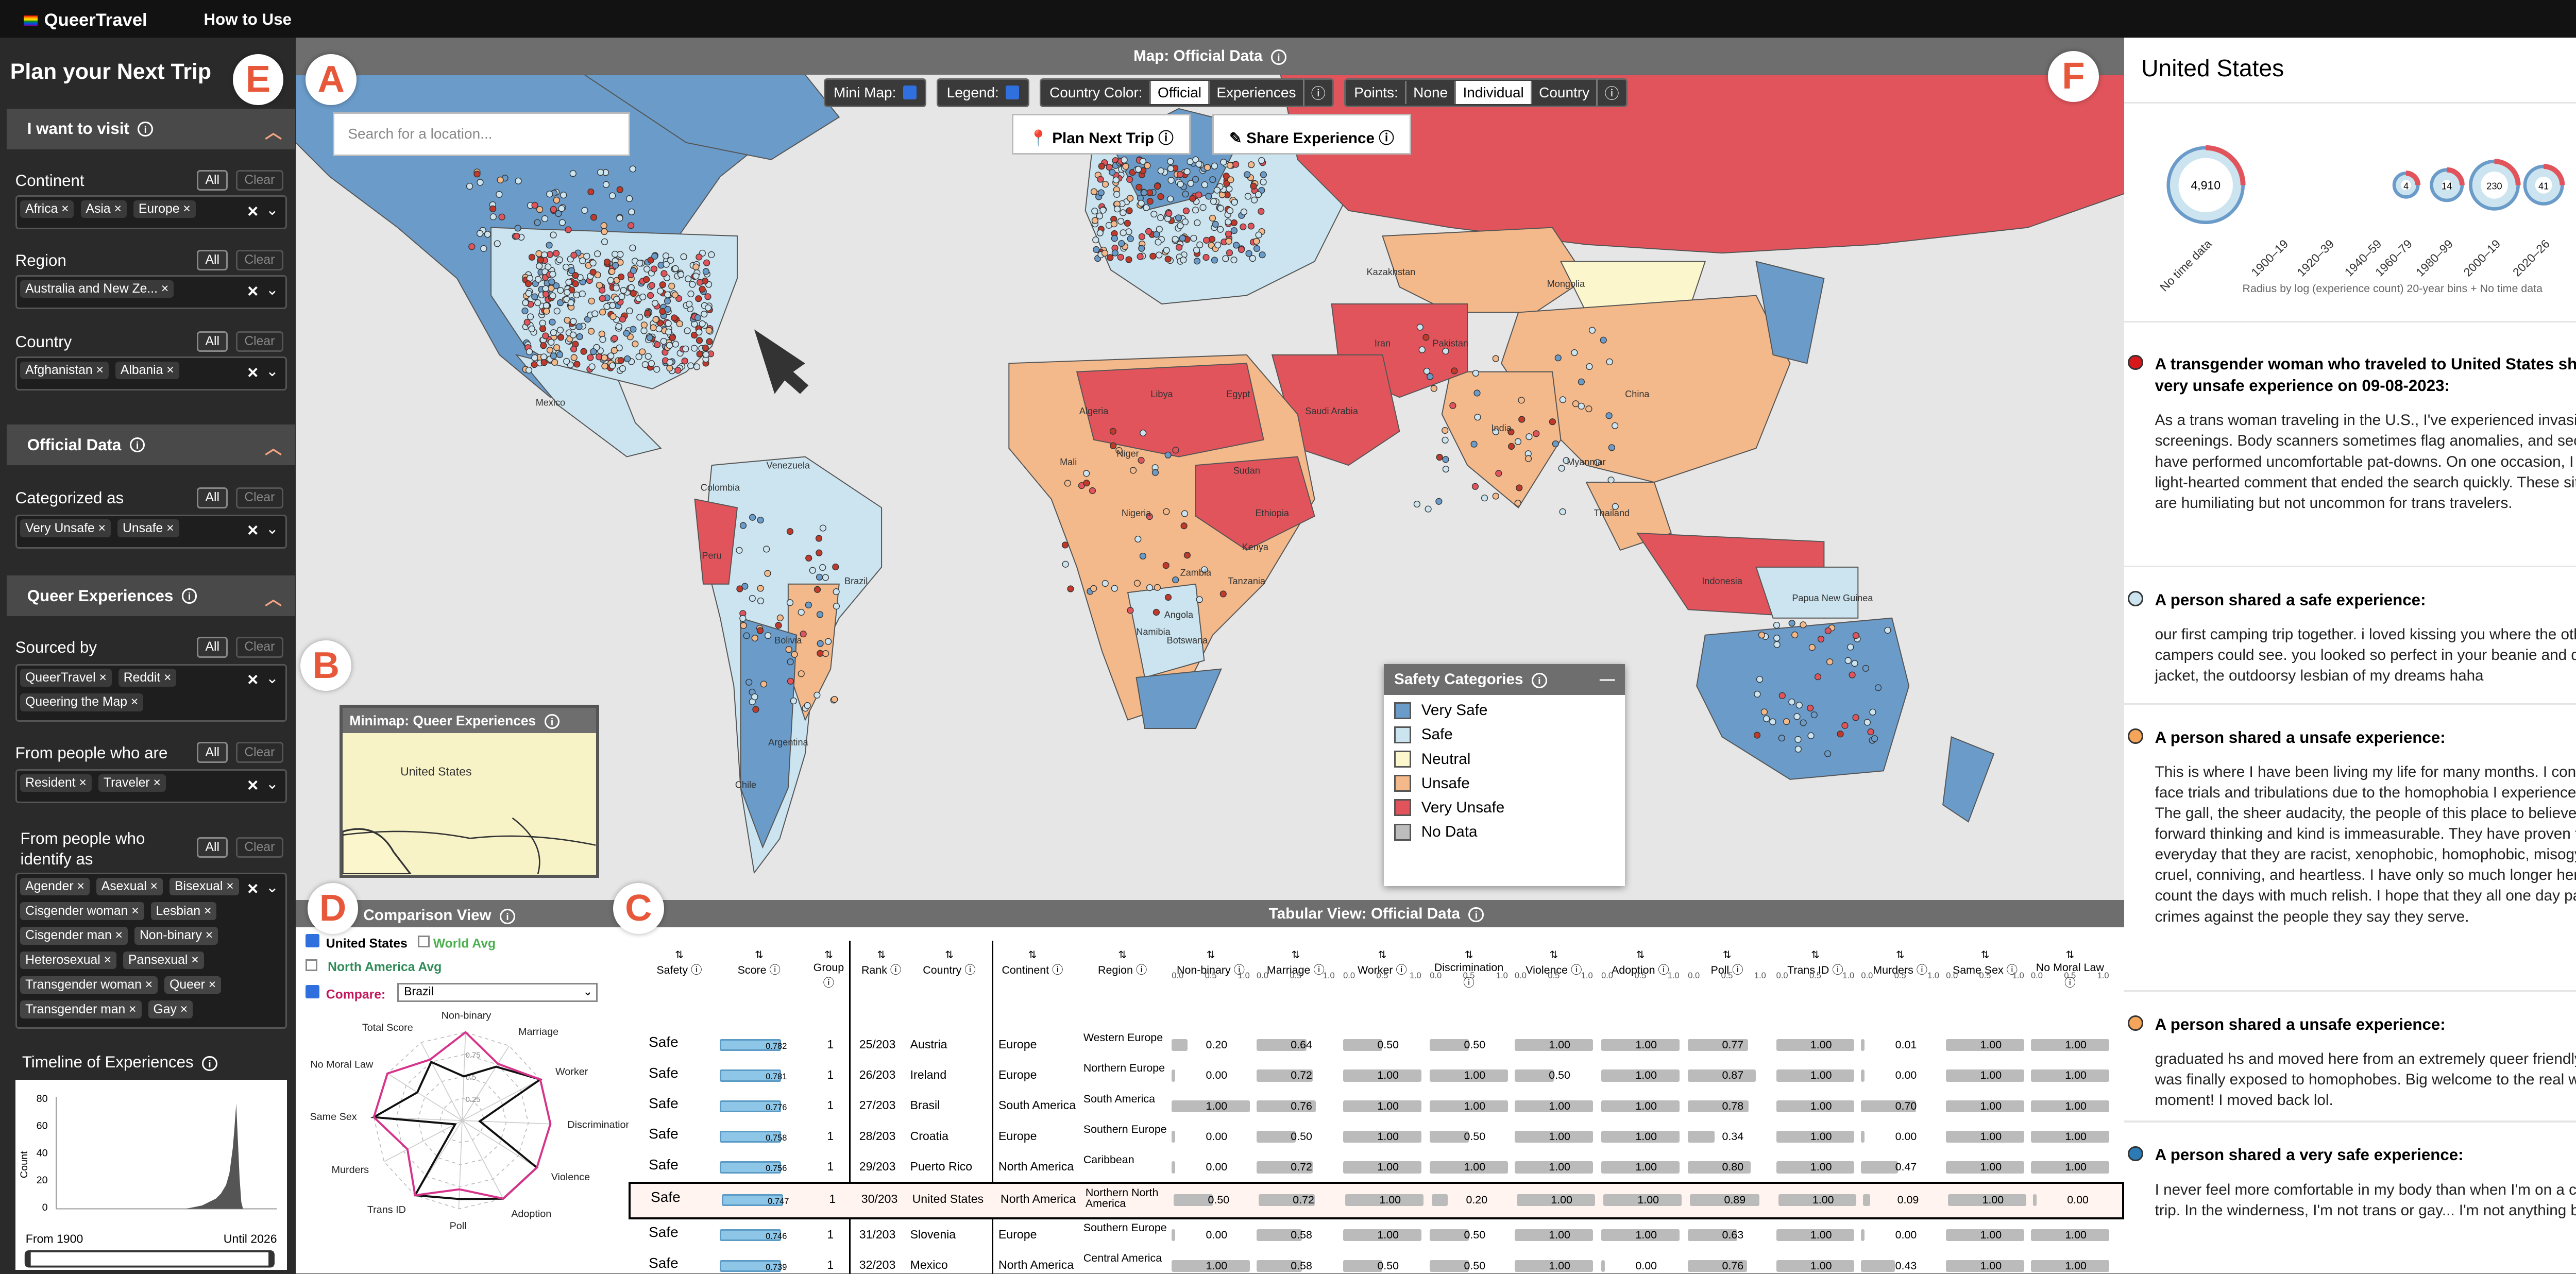 The image size is (2576, 1274). What do you see at coordinates (401, 942) in the screenshot?
I see `compare-us: United States World Avg` at bounding box center [401, 942].